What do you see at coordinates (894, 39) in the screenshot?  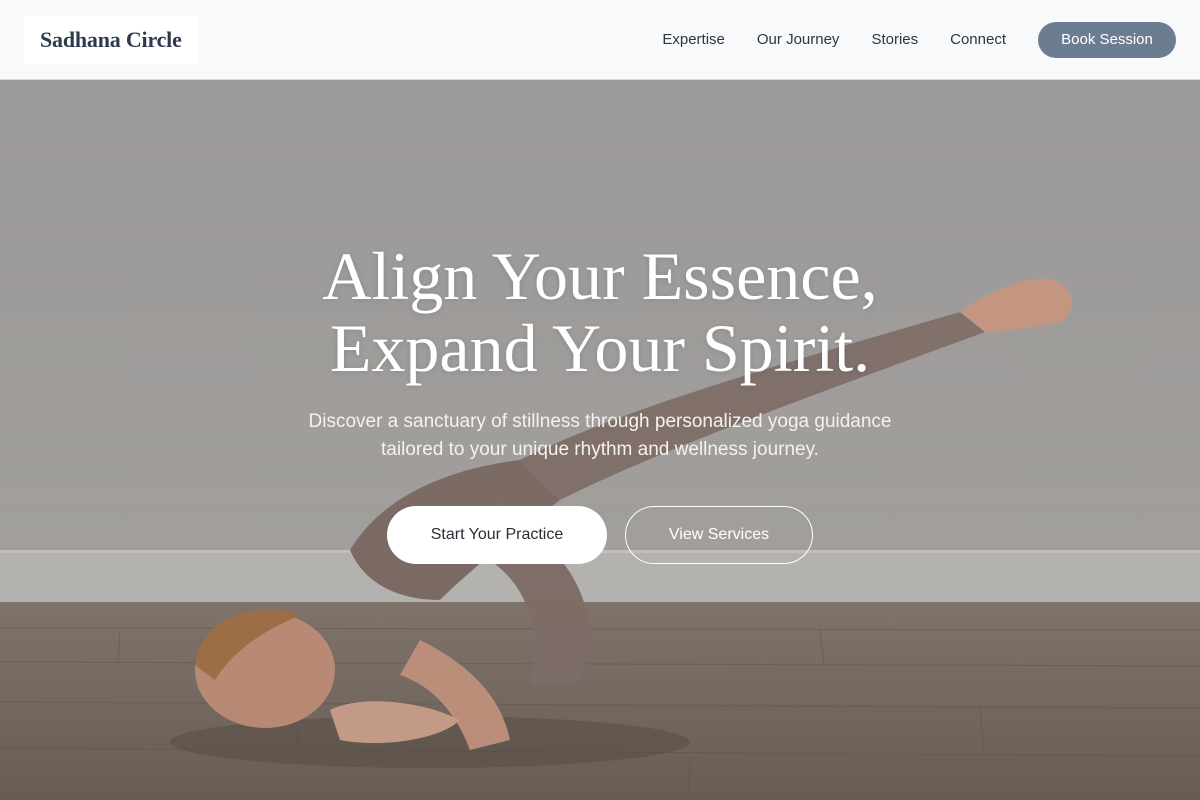 I see `nav-link-stories: Stories` at bounding box center [894, 39].